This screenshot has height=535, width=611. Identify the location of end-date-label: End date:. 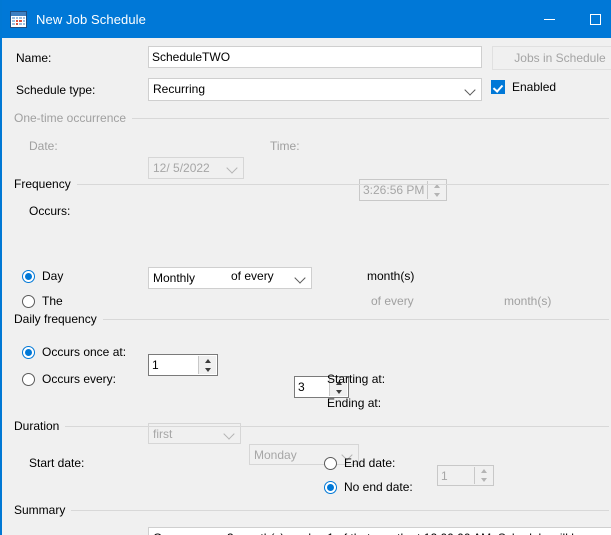
(370, 463).